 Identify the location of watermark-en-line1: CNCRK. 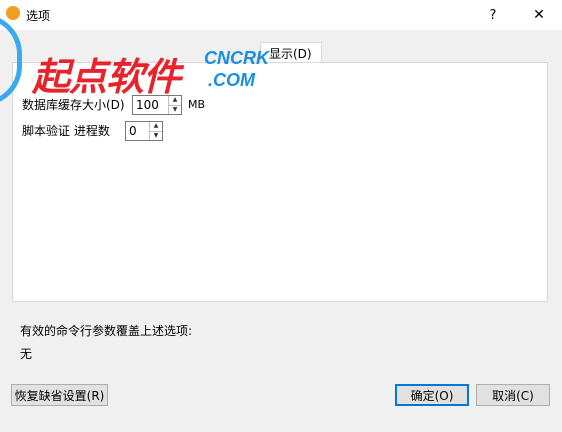
(236, 58).